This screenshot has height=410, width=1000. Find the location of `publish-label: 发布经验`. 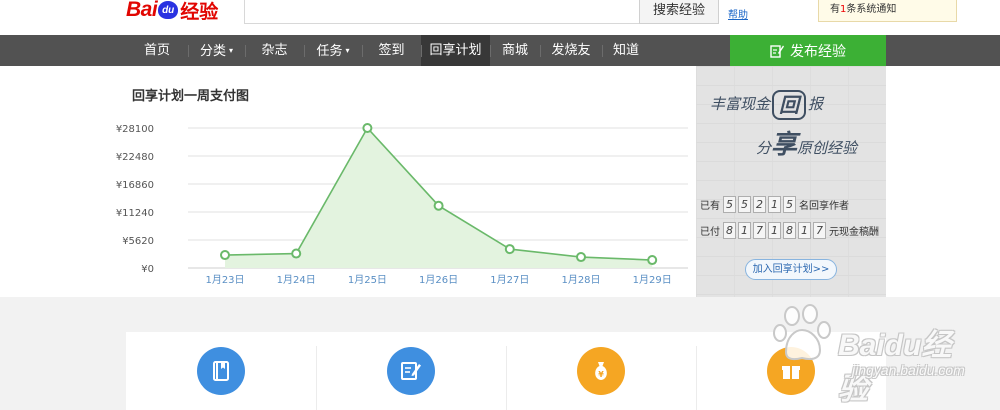

publish-label: 发布经验 is located at coordinates (818, 51).